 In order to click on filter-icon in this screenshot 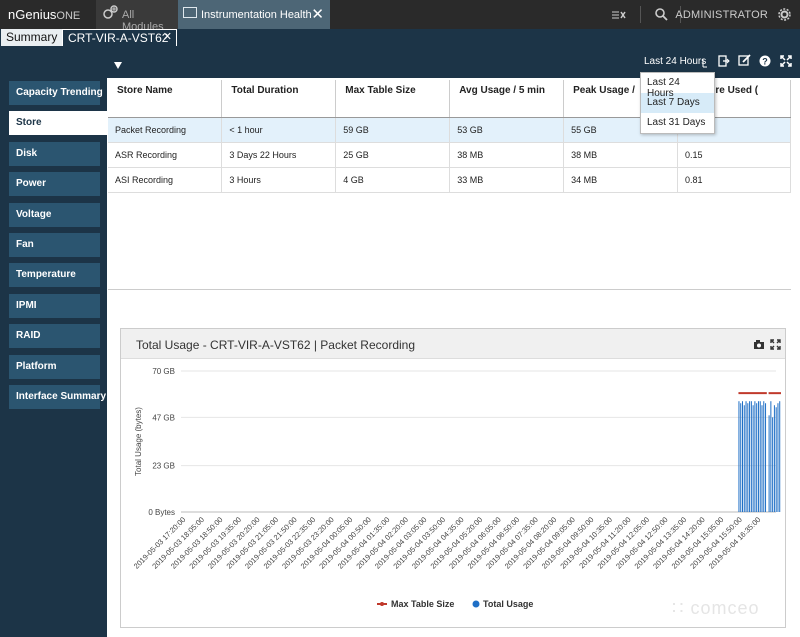, I will do `click(118, 65)`.